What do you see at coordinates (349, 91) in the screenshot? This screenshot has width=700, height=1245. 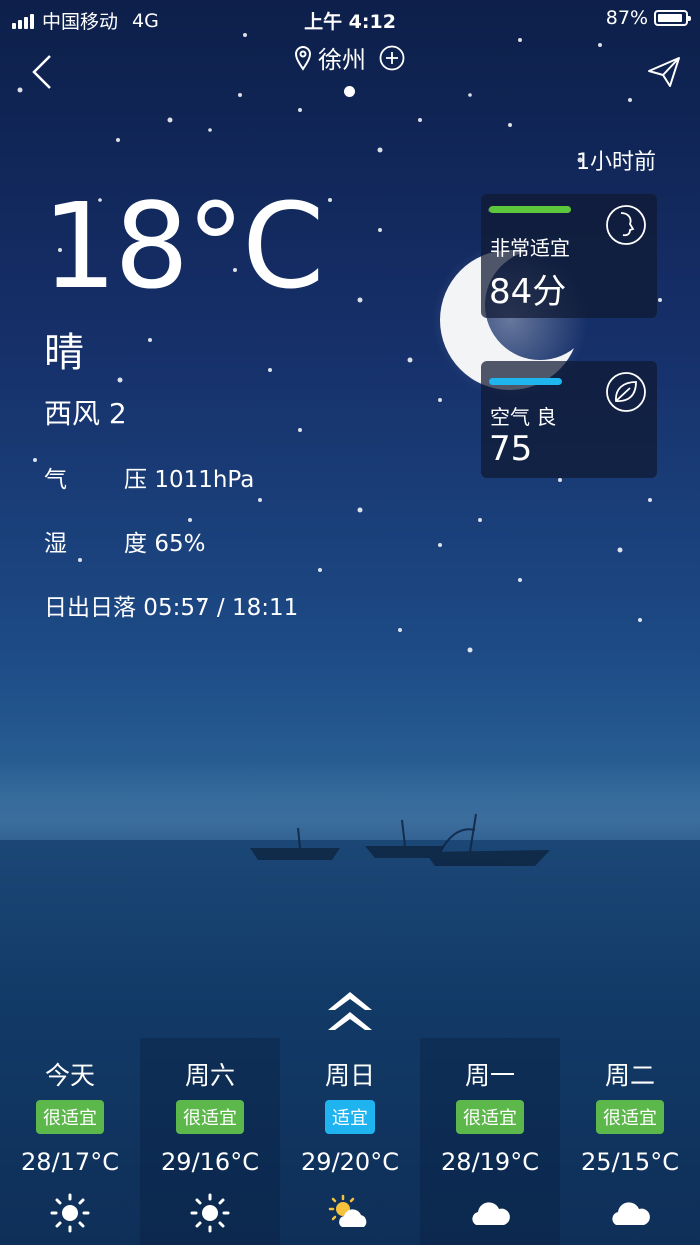 I see `page-indicator-dot` at bounding box center [349, 91].